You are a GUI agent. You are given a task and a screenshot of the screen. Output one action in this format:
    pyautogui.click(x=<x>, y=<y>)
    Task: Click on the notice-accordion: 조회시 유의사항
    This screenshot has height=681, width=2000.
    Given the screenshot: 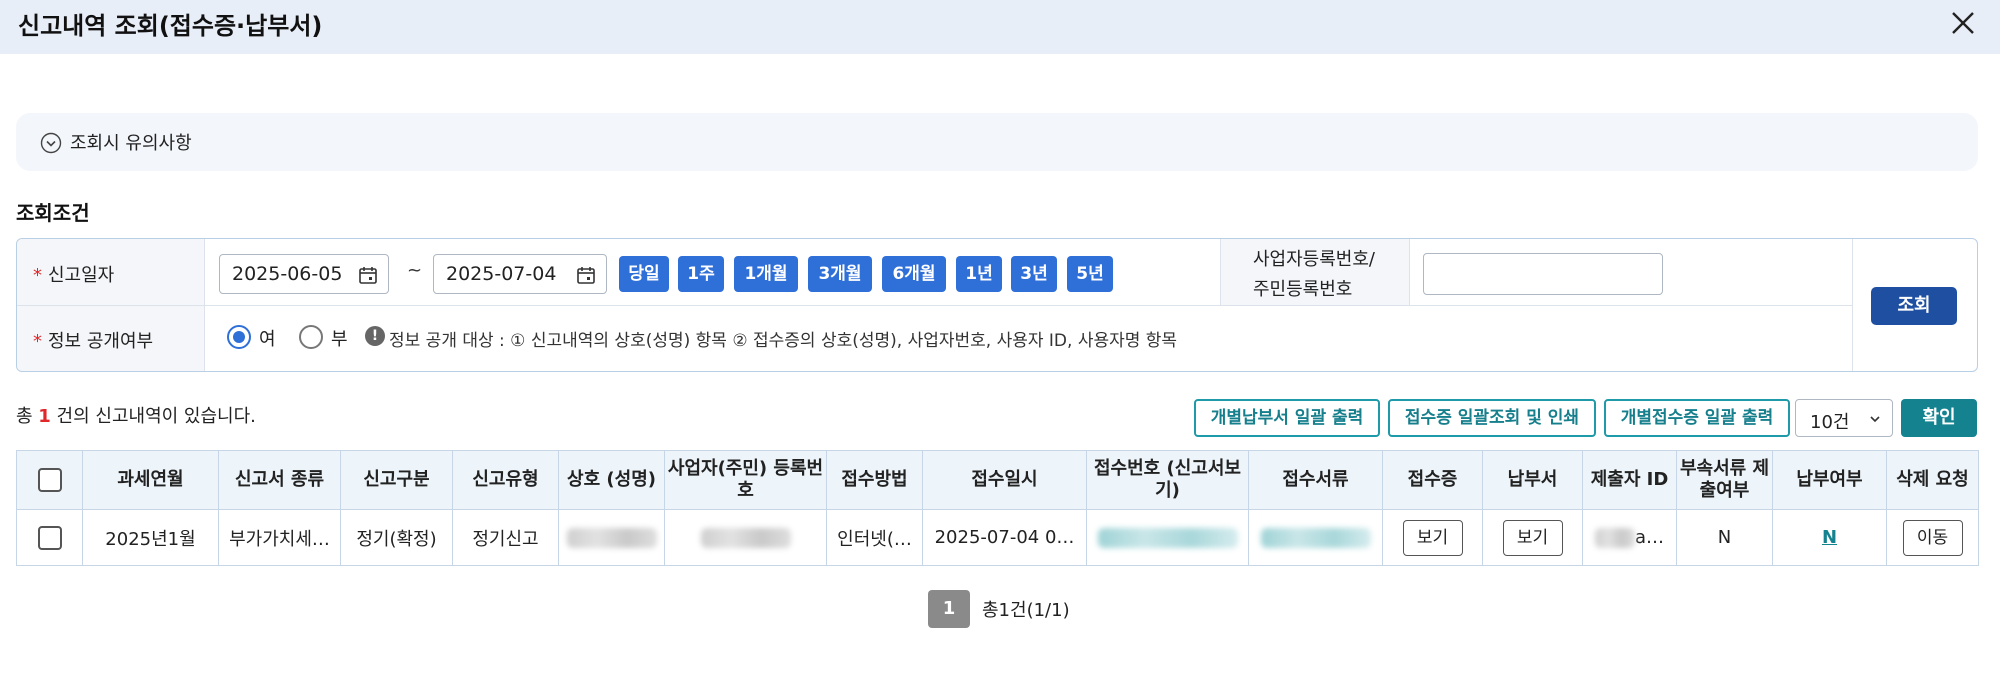 What is the action you would take?
    pyautogui.click(x=997, y=142)
    